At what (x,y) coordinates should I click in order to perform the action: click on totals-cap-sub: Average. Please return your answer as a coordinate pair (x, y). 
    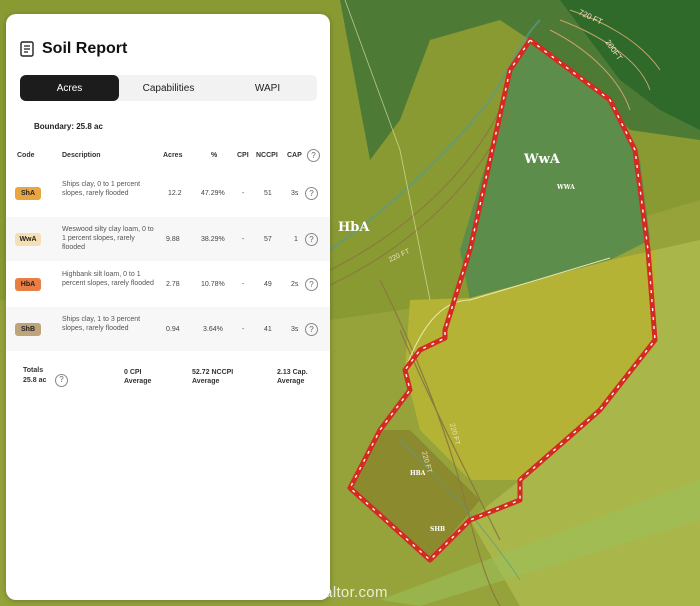
    Looking at the image, I should click on (291, 381).